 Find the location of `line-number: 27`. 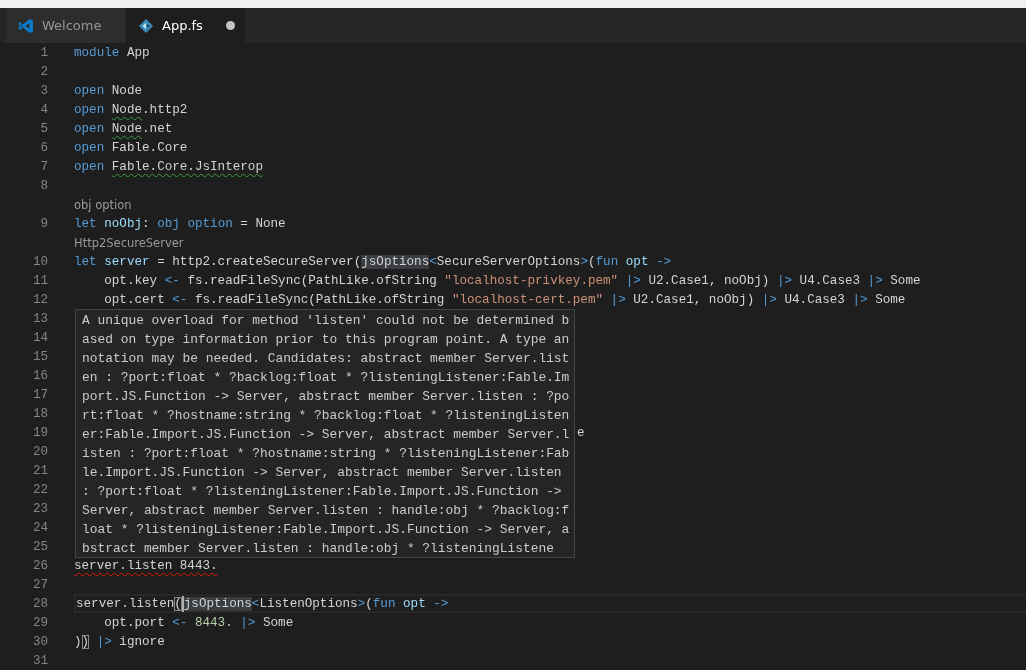

line-number: 27 is located at coordinates (39, 584).